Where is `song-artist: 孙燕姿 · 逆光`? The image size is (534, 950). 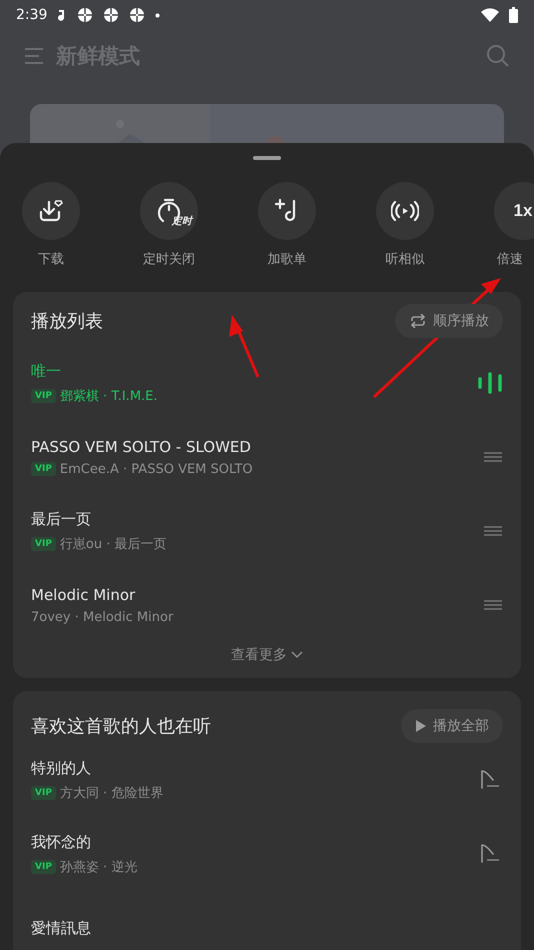
song-artist: 孙燕姿 · 逆光 is located at coordinates (99, 867).